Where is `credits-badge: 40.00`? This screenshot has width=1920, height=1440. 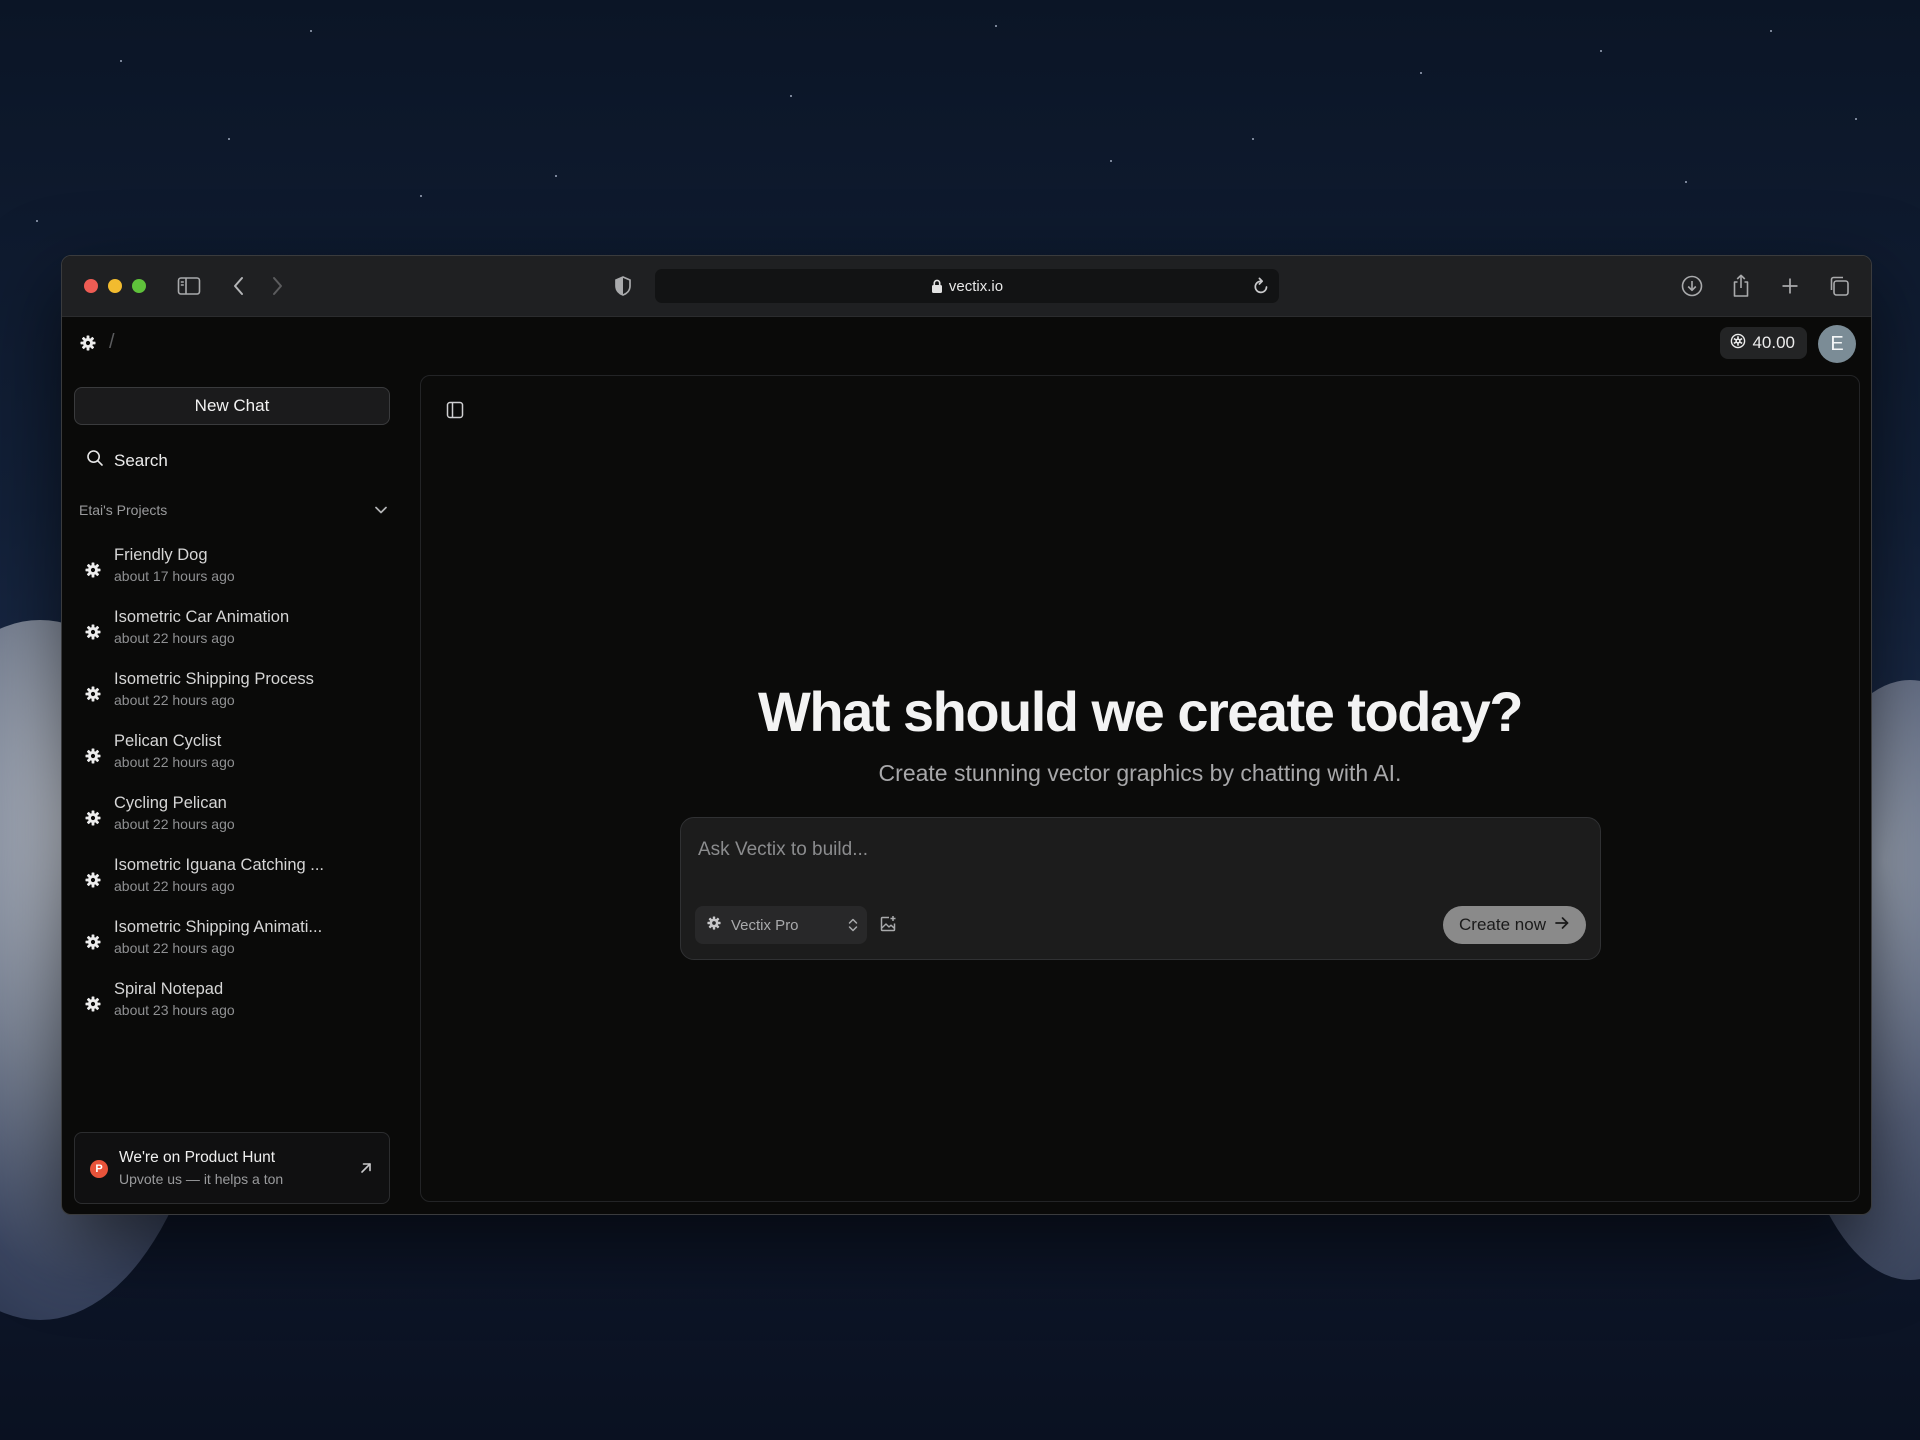 credits-badge: 40.00 is located at coordinates (1763, 343).